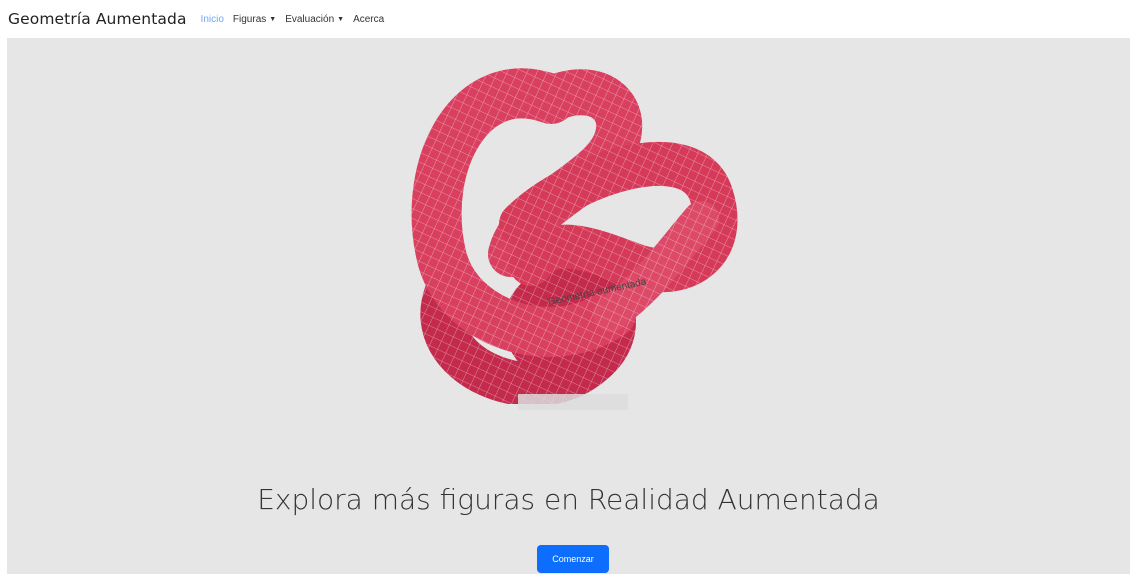  What do you see at coordinates (249, 19) in the screenshot?
I see `nav-item-label: Figuras` at bounding box center [249, 19].